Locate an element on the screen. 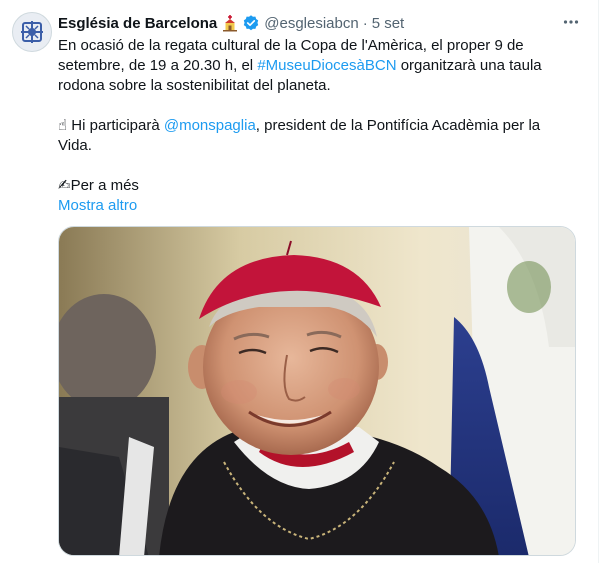 The width and height of the screenshot is (611, 563). tweet-text-line: Vida. is located at coordinates (75, 145).